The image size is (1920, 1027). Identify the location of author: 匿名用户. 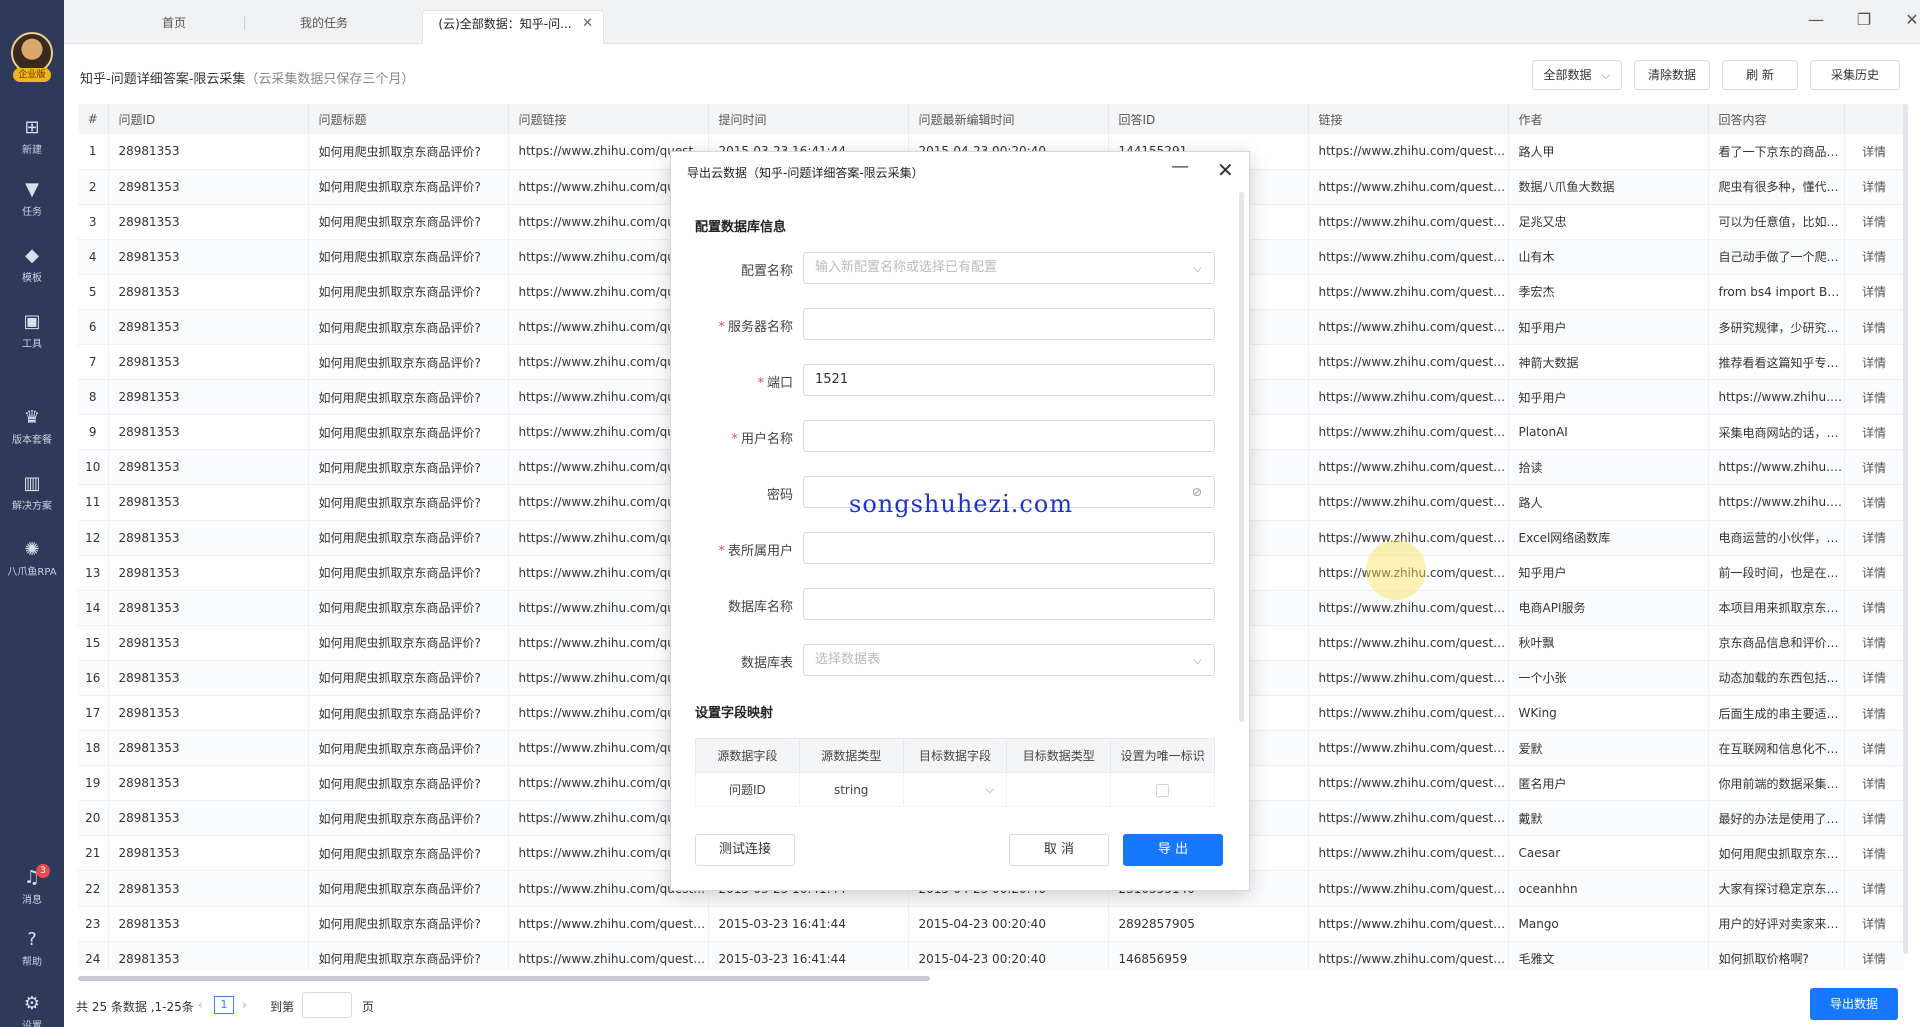
(1608, 783).